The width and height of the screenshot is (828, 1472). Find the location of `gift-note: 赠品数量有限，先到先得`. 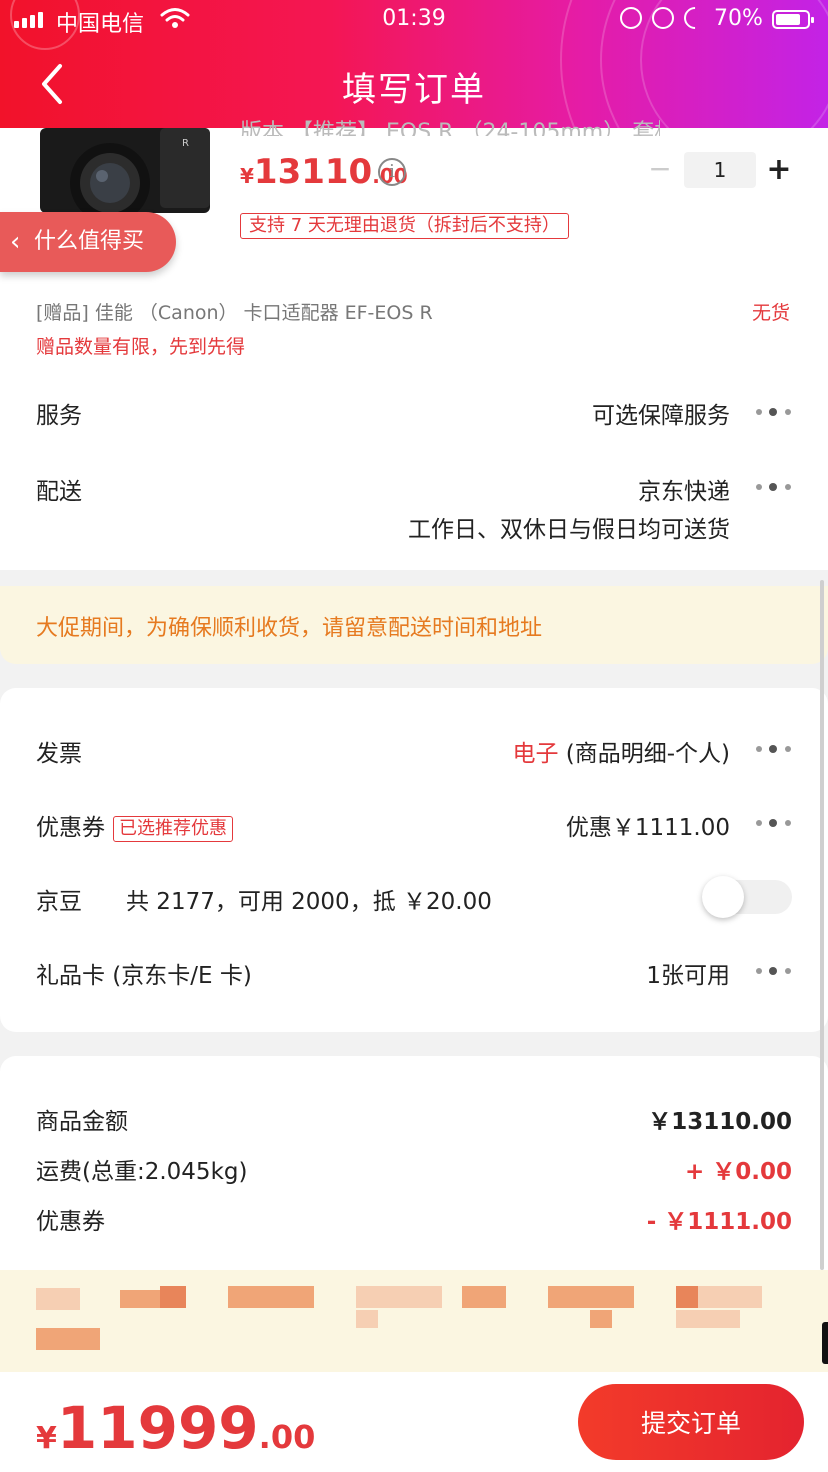

gift-note: 赠品数量有限，先到先得 is located at coordinates (141, 347).